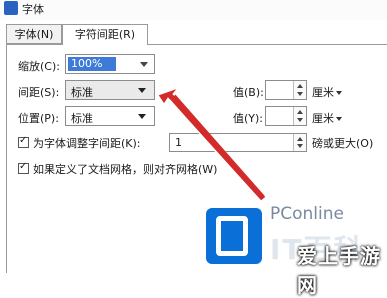 The image size is (387, 298). What do you see at coordinates (339, 270) in the screenshot?
I see `watermark-site: 爱上手游网` at bounding box center [339, 270].